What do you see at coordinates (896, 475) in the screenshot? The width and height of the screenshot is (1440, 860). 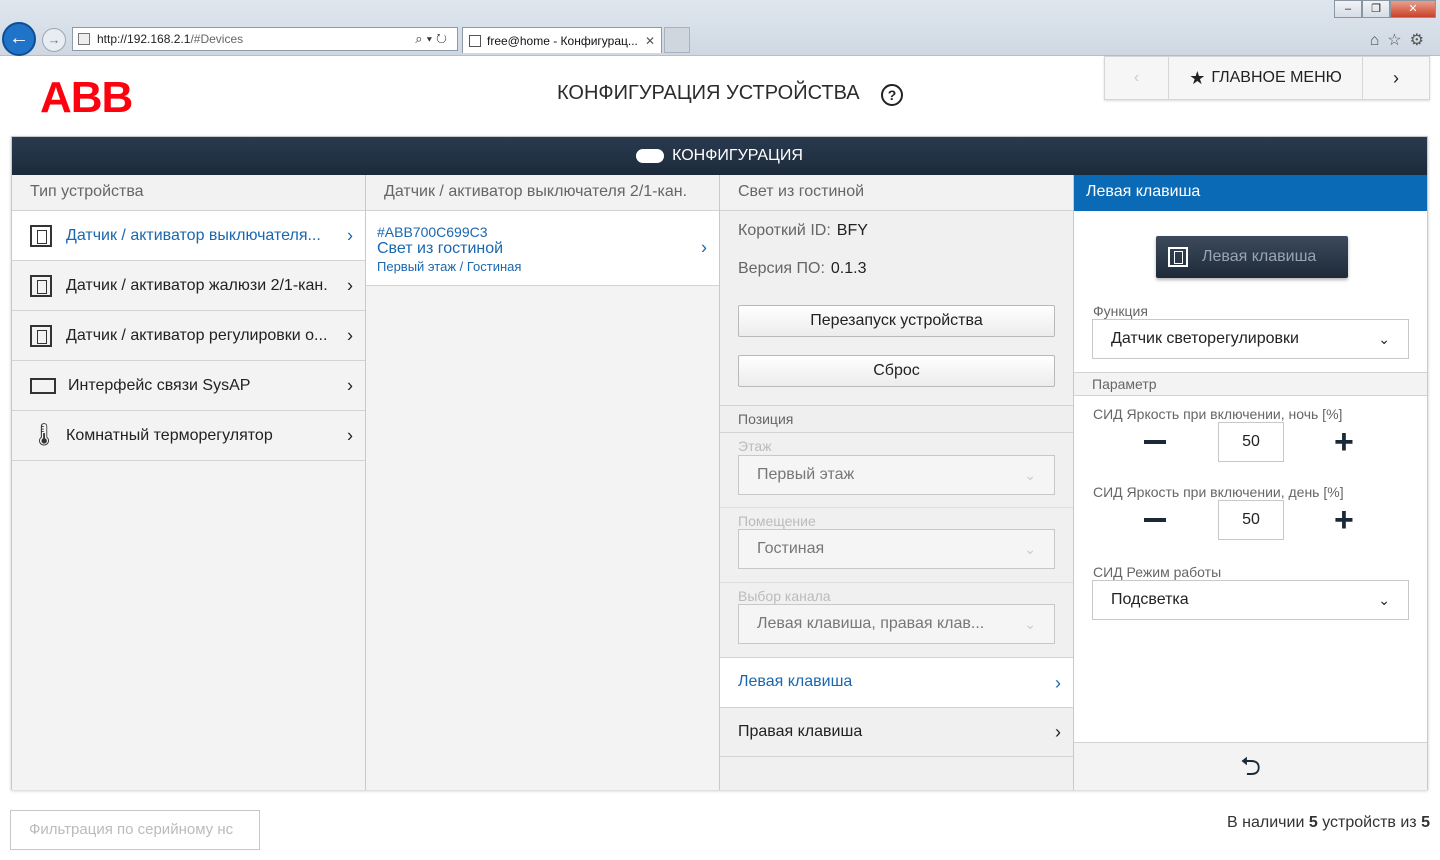 I see `floor-select: Первый этаж ⌄` at bounding box center [896, 475].